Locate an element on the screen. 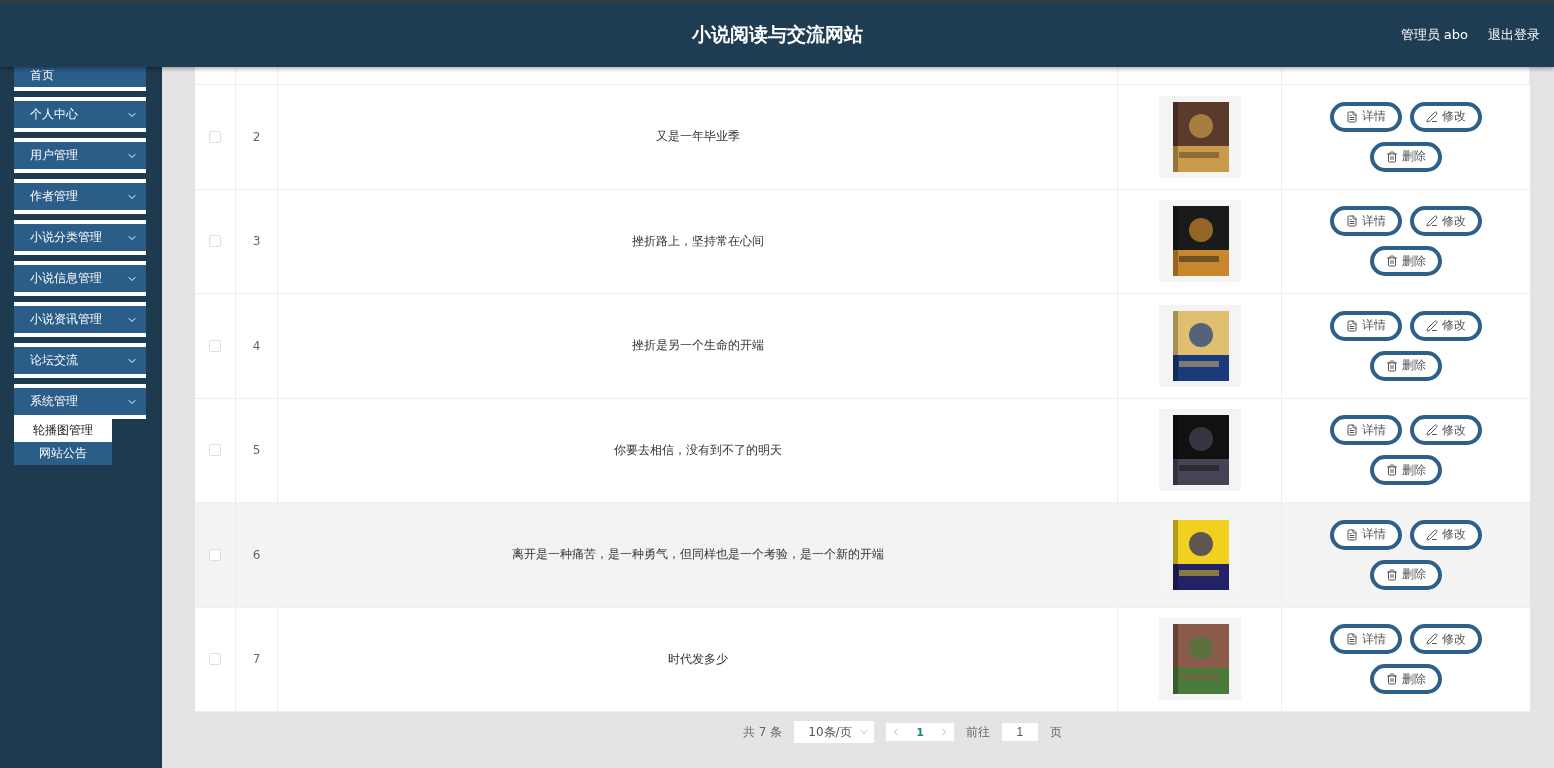  sidebar-item: 论坛交流 is located at coordinates (80, 360).